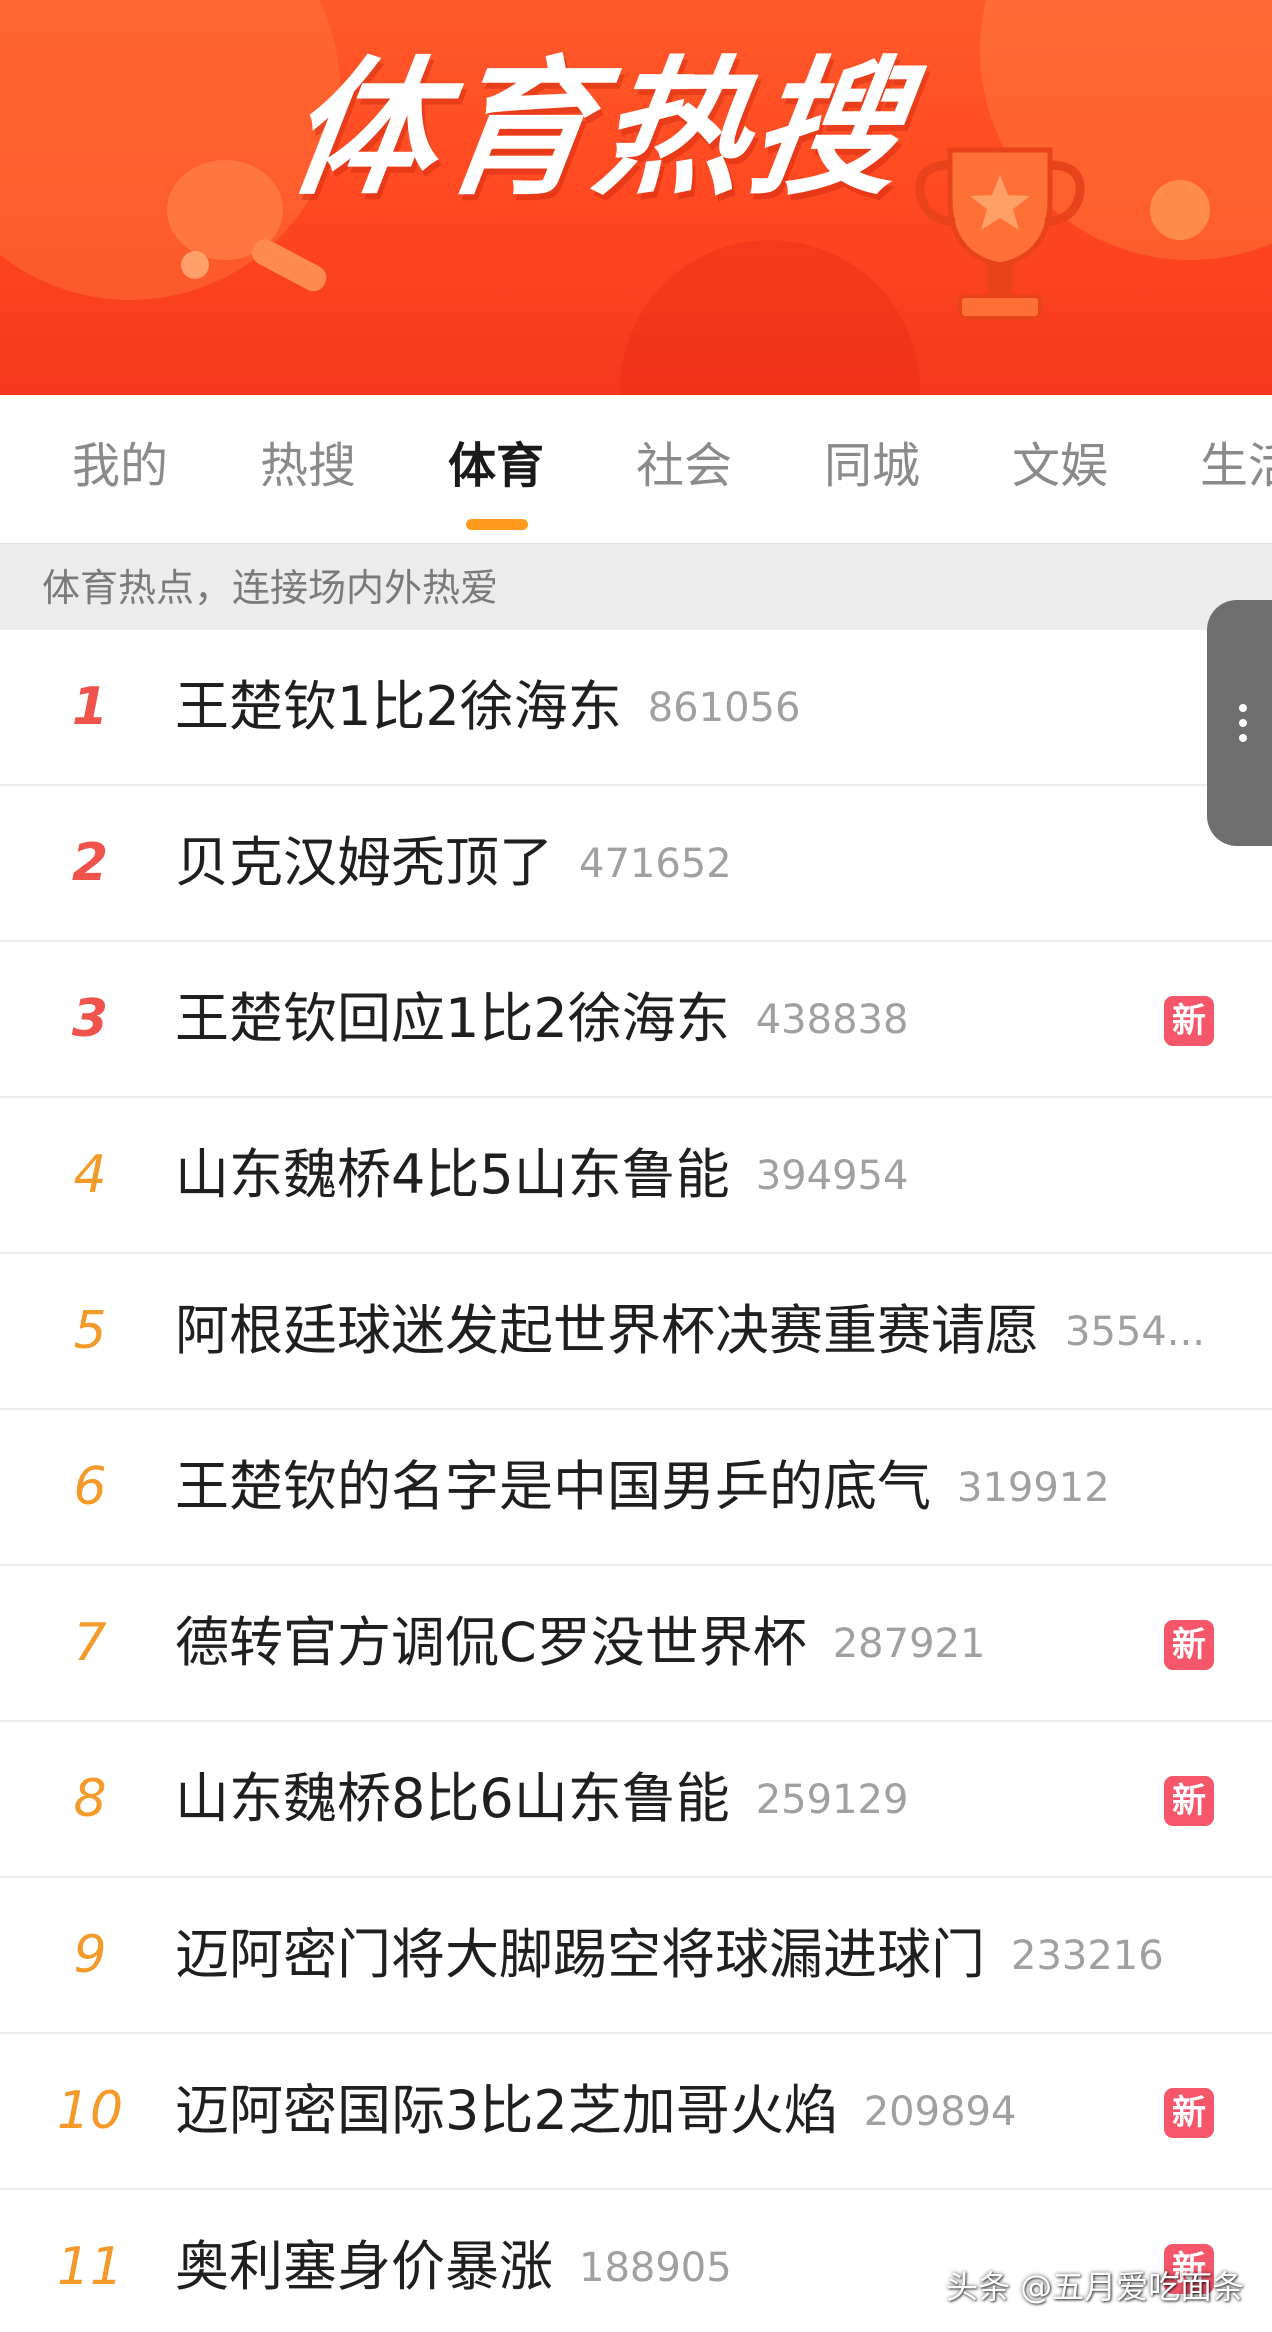 Image resolution: width=1272 pixels, height=2332 pixels. What do you see at coordinates (724, 708) in the screenshot?
I see `item-heat-count: 861056` at bounding box center [724, 708].